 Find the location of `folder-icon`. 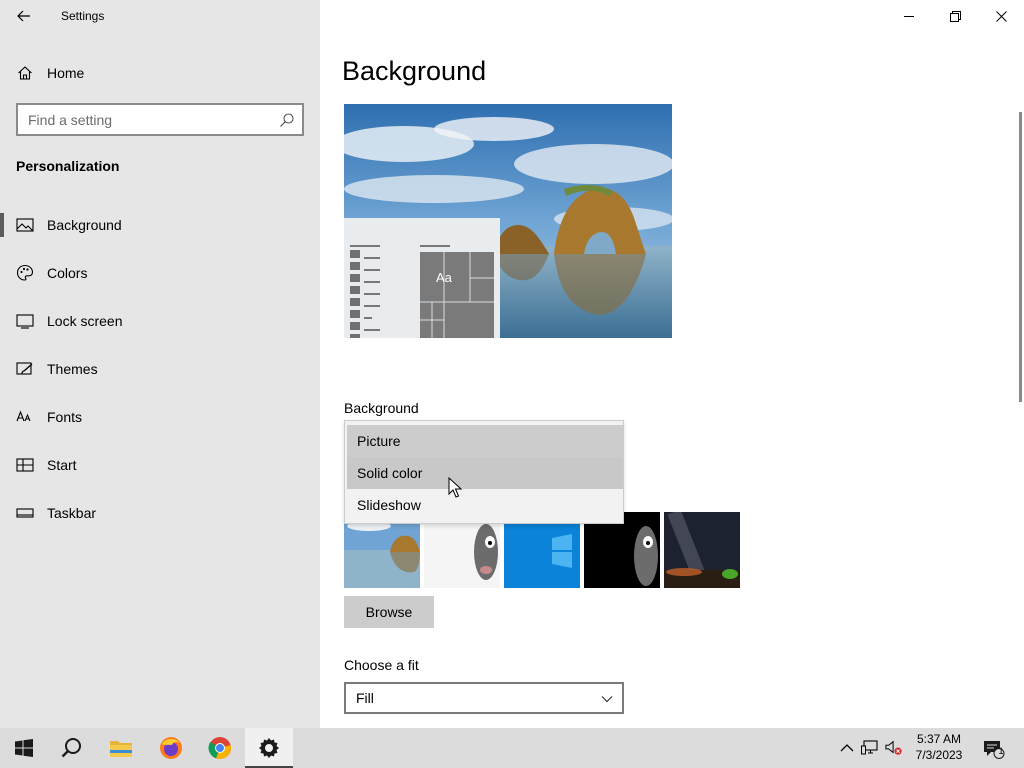

folder-icon is located at coordinates (121, 749).